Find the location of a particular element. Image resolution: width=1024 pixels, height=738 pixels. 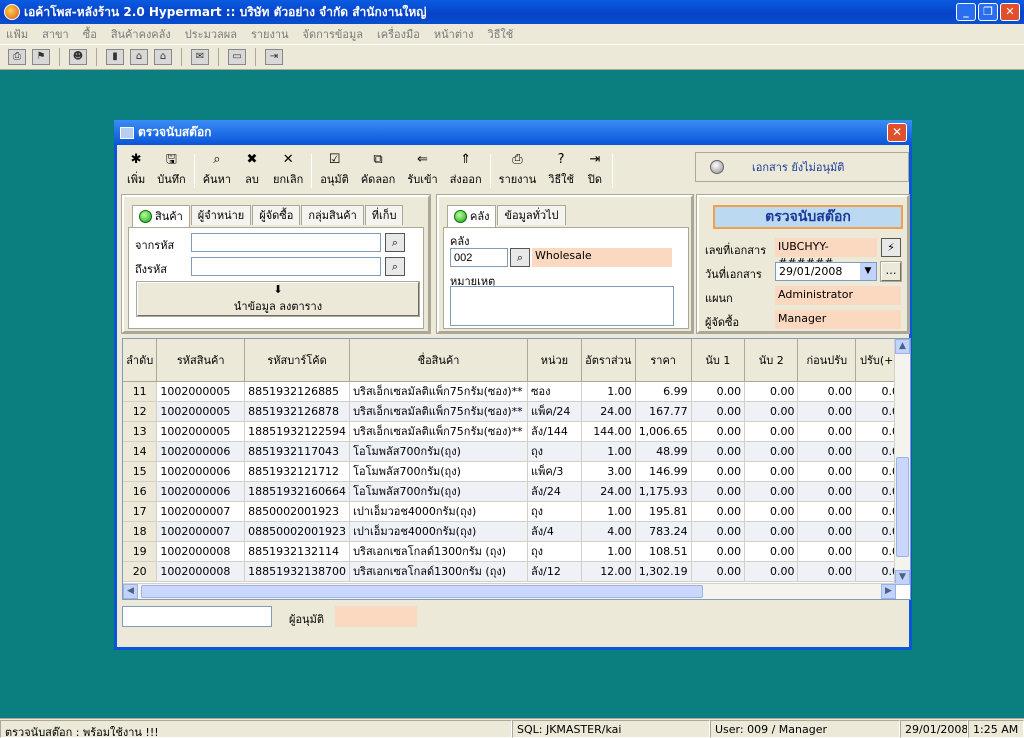

menu-item-0: แฟ้ม is located at coordinates (17, 34).